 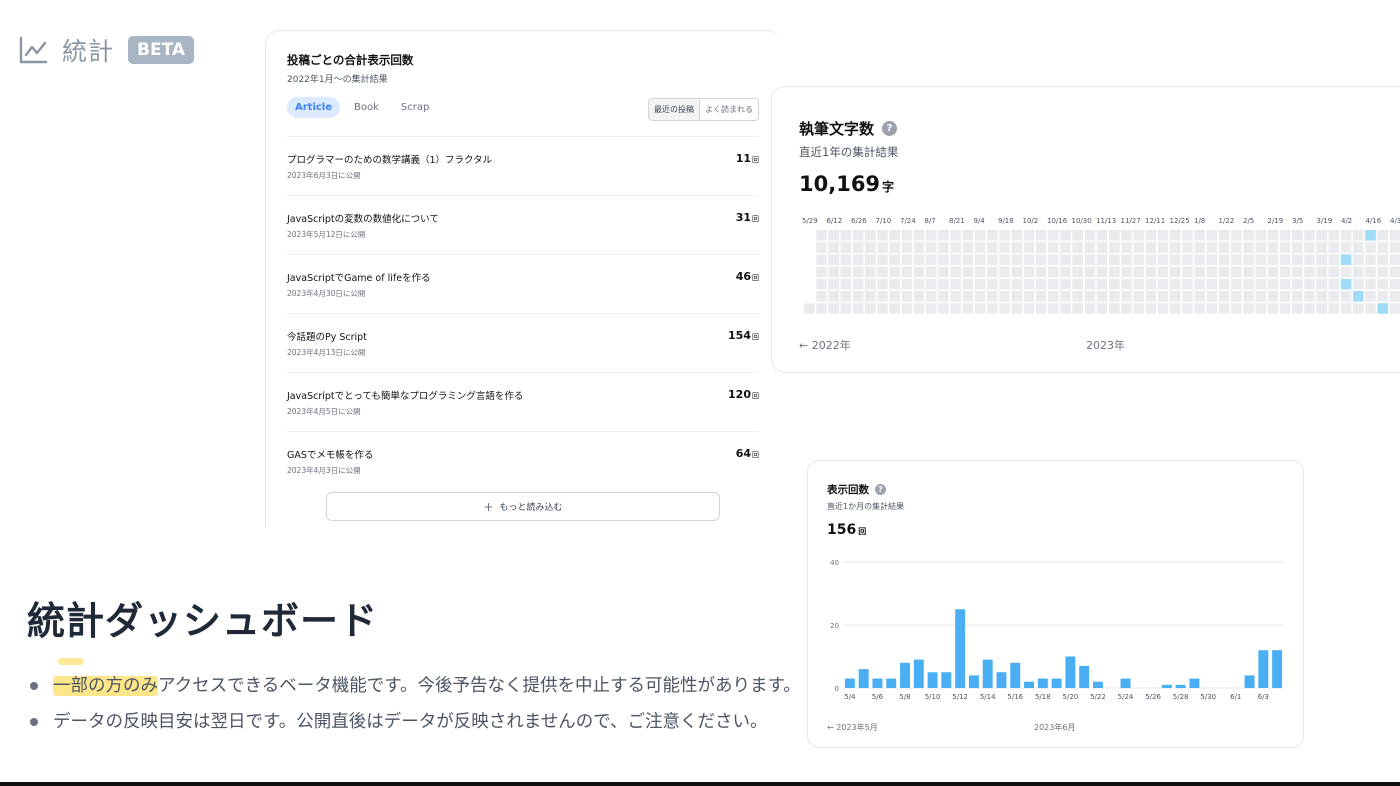 I want to click on notice-text: アクセスできるベータ機能です。今後予告なく提供を中止する可能性があります。, so click(x=479, y=686).